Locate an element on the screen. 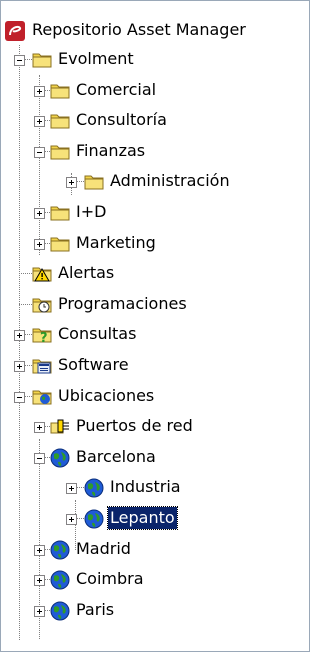 The height and width of the screenshot is (652, 320). tree-item-programaciones: Programaciones is located at coordinates (155, 304).